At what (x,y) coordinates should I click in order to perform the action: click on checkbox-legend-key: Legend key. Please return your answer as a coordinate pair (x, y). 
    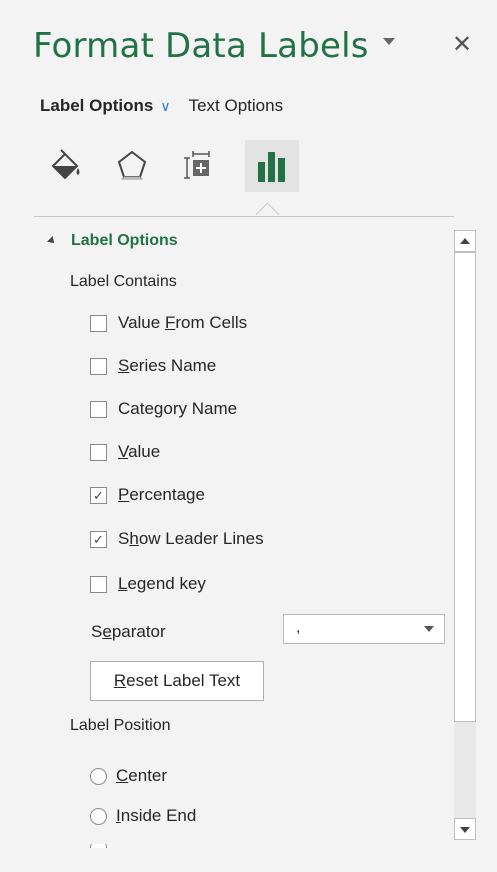
    Looking at the image, I should click on (148, 584).